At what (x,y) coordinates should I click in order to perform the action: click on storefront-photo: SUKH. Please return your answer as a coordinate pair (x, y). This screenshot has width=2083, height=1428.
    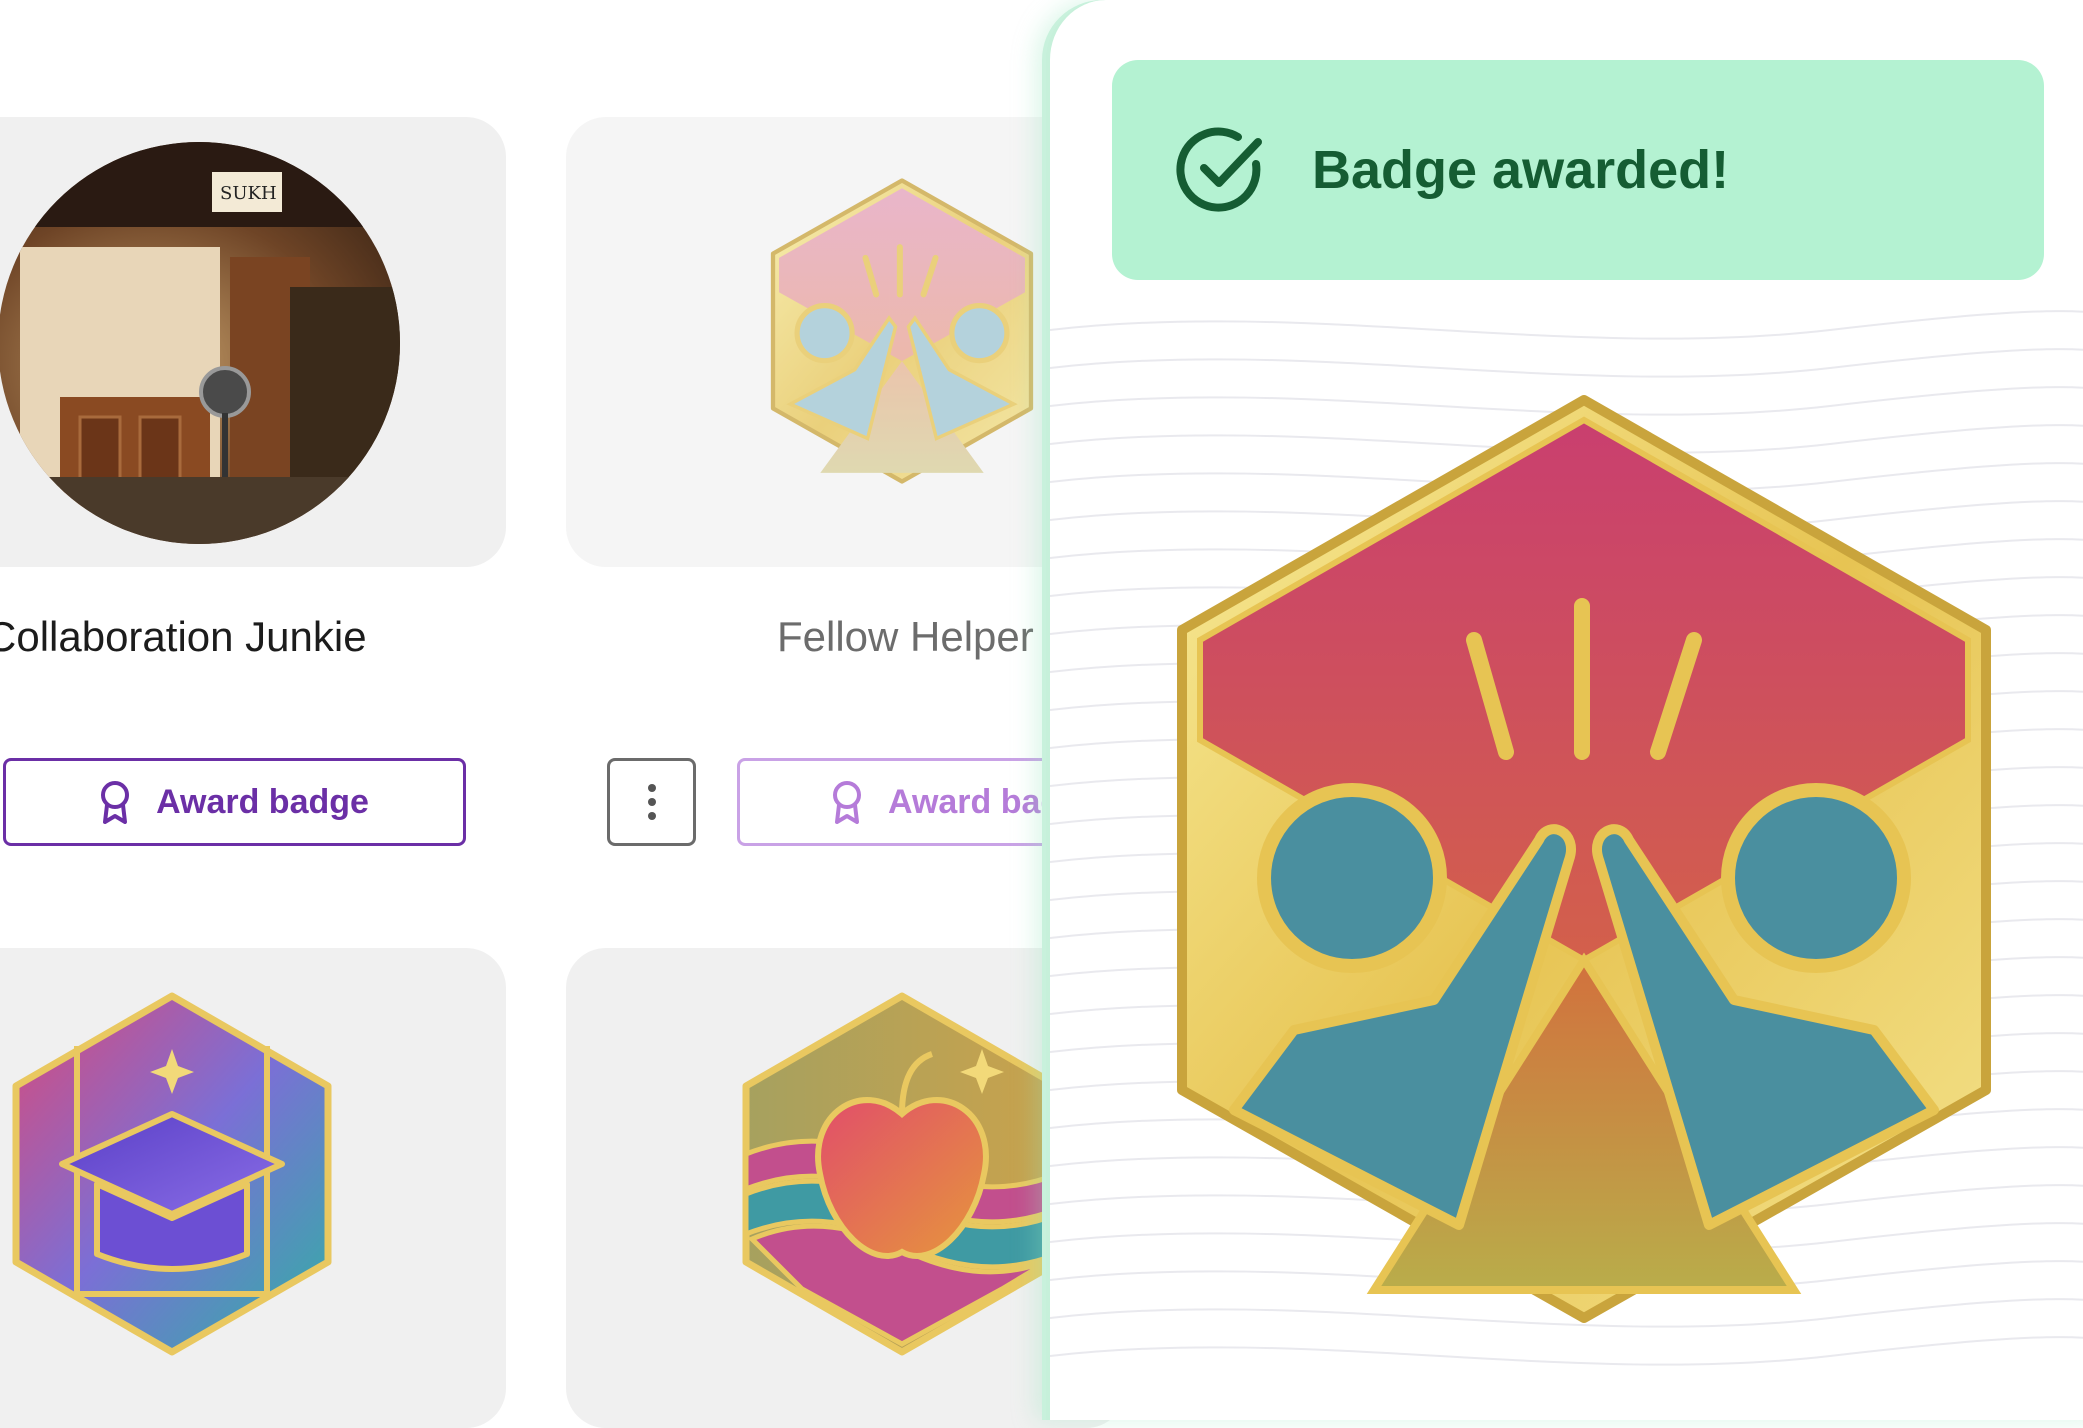
    Looking at the image, I should click on (200, 343).